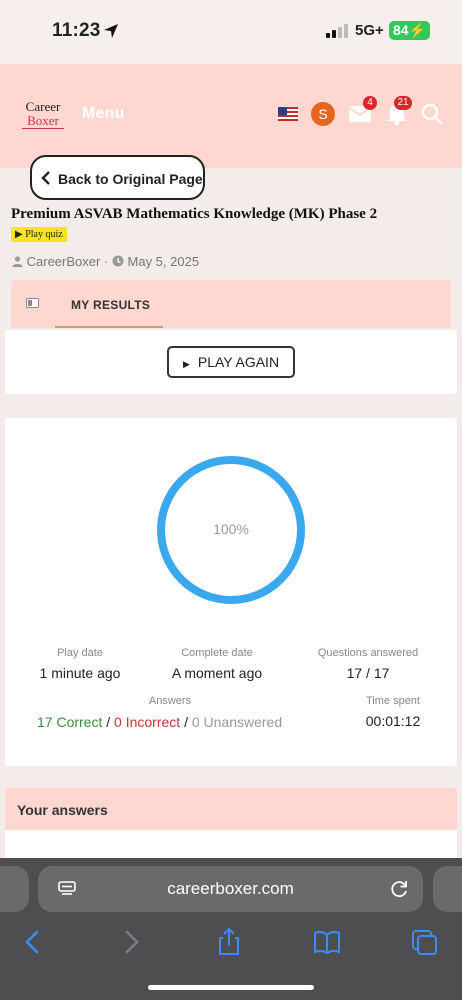 This screenshot has height=1000, width=462. What do you see at coordinates (217, 653) in the screenshot?
I see `complete-date-label: Complete date` at bounding box center [217, 653].